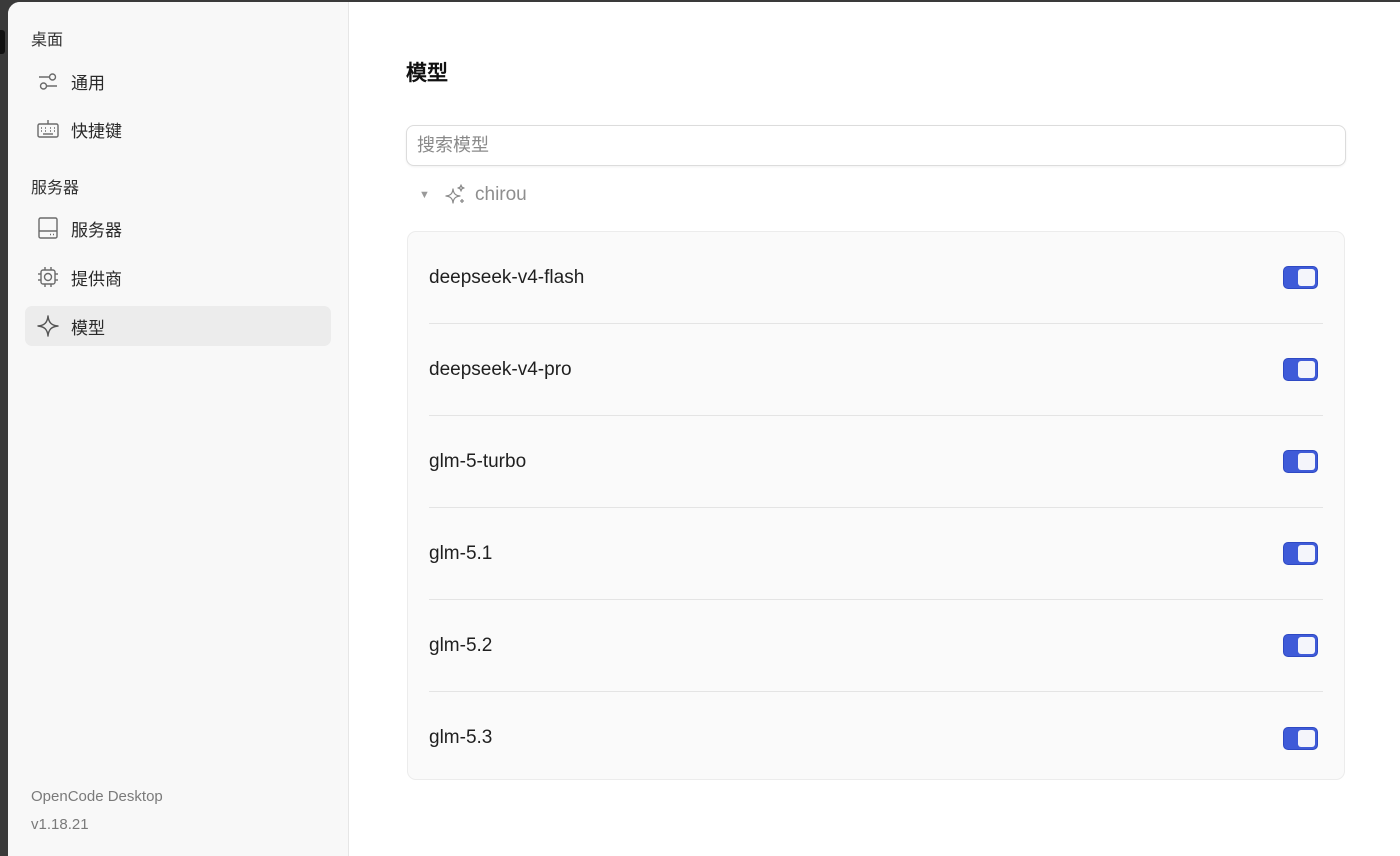 This screenshot has height=856, width=1400. What do you see at coordinates (96, 230) in the screenshot?
I see `sidebar-item-label: 服务器` at bounding box center [96, 230].